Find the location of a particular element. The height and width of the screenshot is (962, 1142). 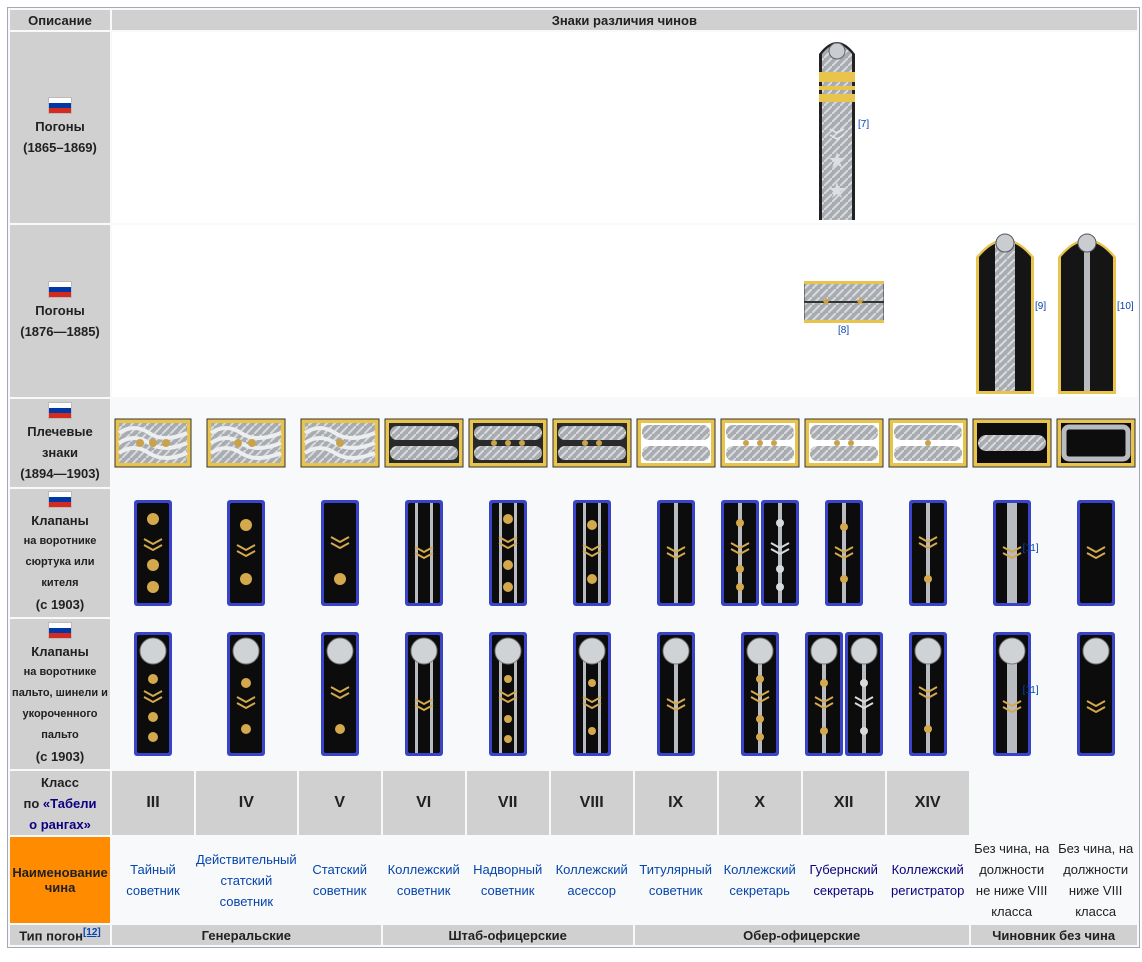

shoulder-sign-V is located at coordinates (340, 443).